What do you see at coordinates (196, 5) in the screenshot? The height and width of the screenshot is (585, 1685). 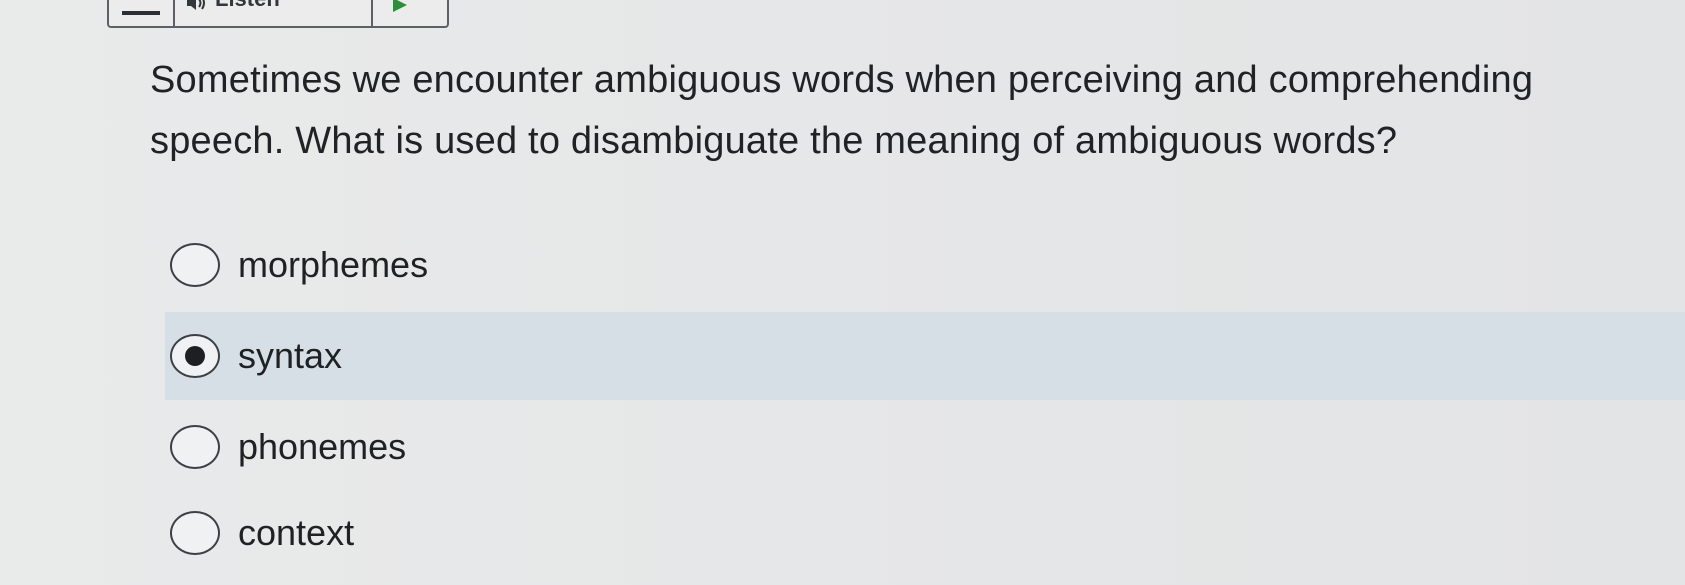 I see `speaker-icon` at bounding box center [196, 5].